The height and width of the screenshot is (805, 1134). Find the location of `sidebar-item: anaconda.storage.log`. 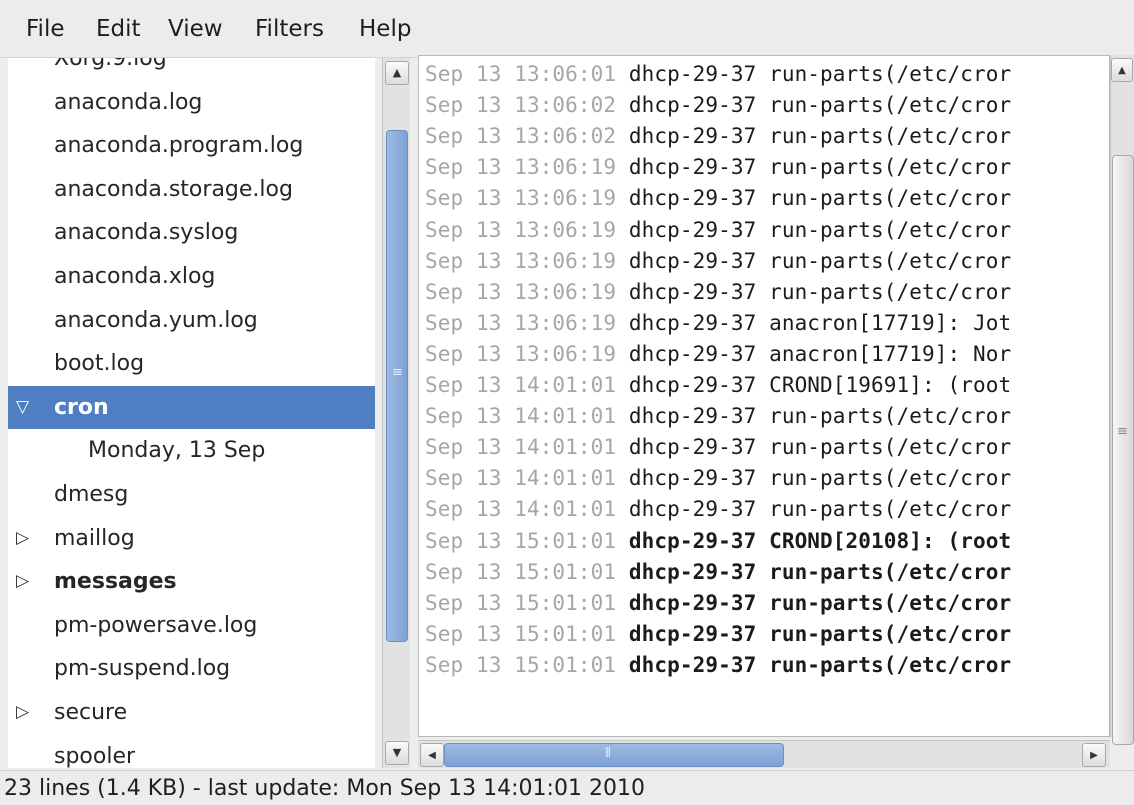

sidebar-item: anaconda.storage.log is located at coordinates (191, 189).